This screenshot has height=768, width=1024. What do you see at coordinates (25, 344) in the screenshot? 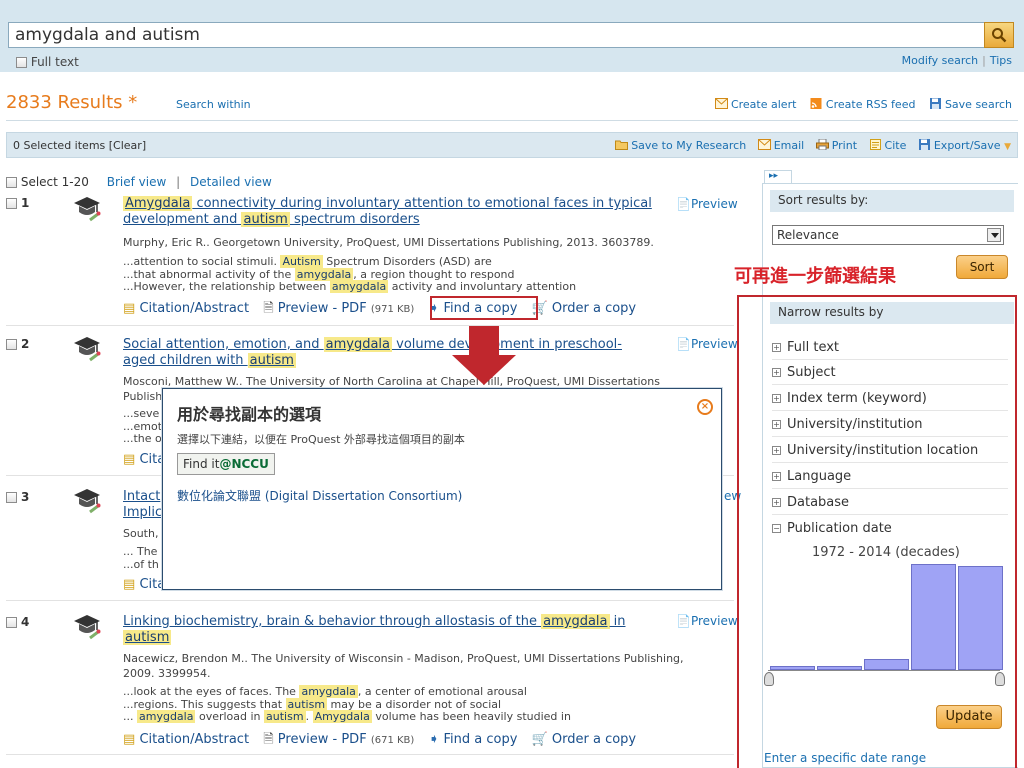
I see `result-number-text: 2` at bounding box center [25, 344].